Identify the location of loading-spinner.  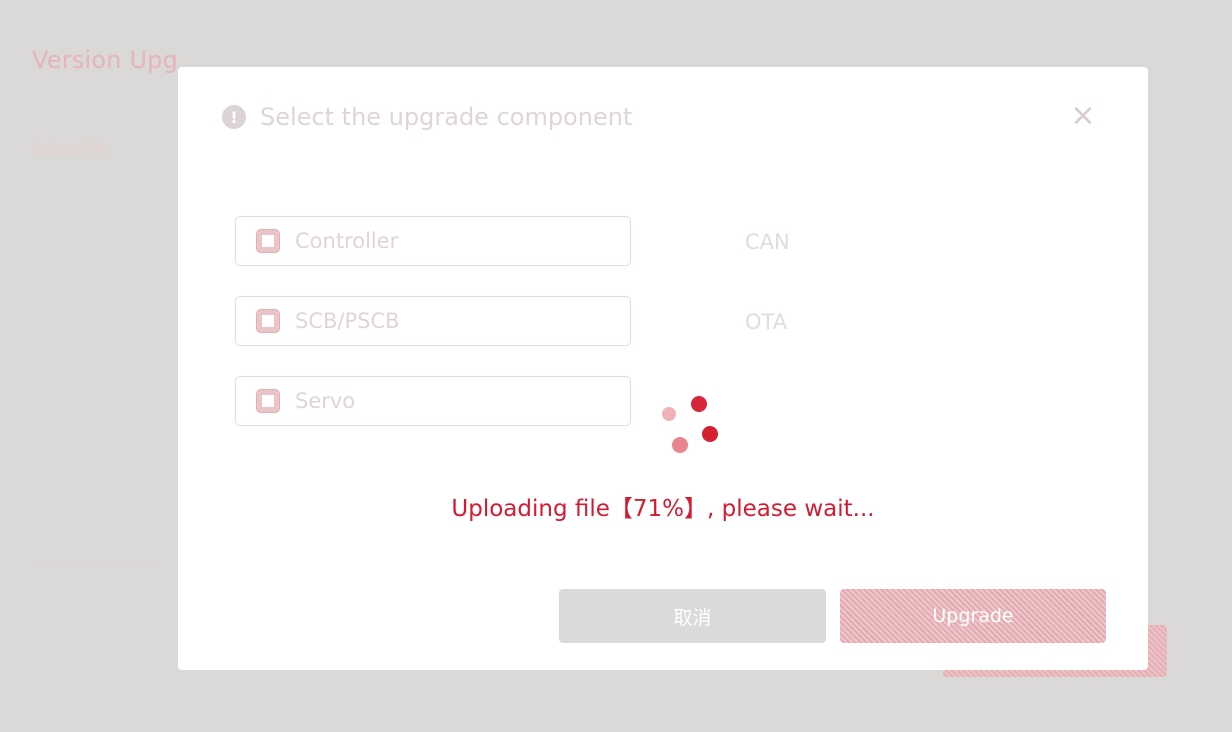
(688, 425).